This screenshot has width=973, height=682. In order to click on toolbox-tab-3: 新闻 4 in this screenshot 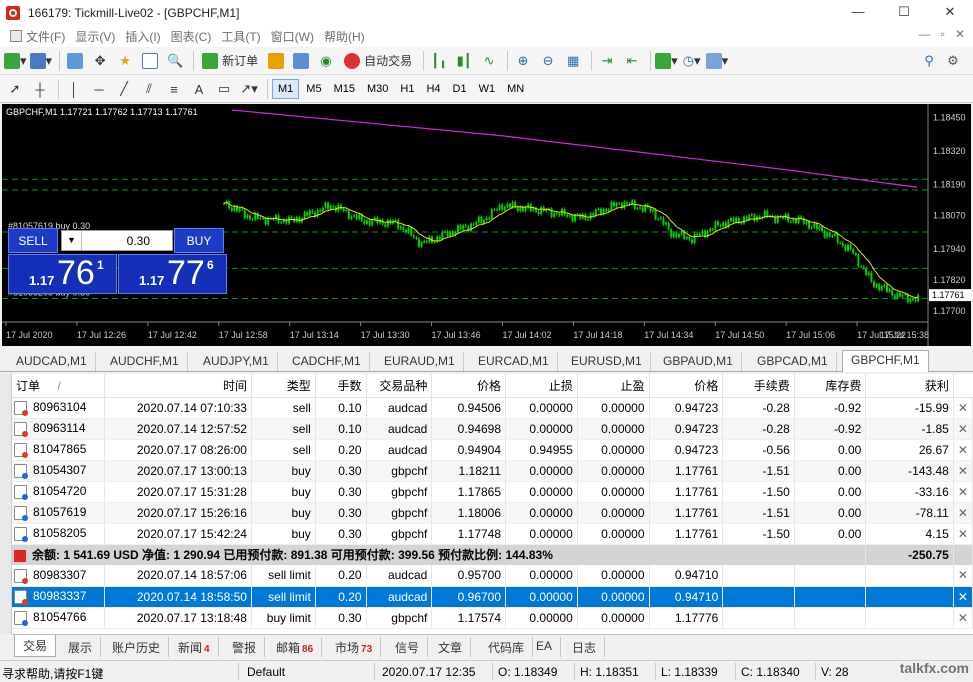, I will do `click(194, 647)`.